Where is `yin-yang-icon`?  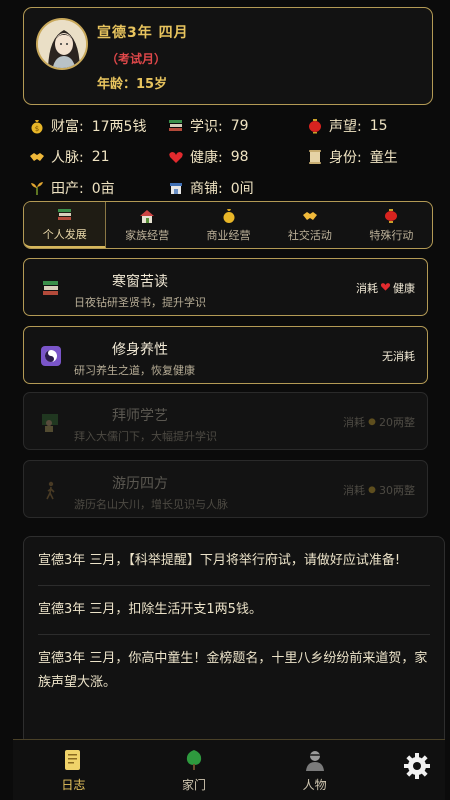 yin-yang-icon is located at coordinates (51, 356).